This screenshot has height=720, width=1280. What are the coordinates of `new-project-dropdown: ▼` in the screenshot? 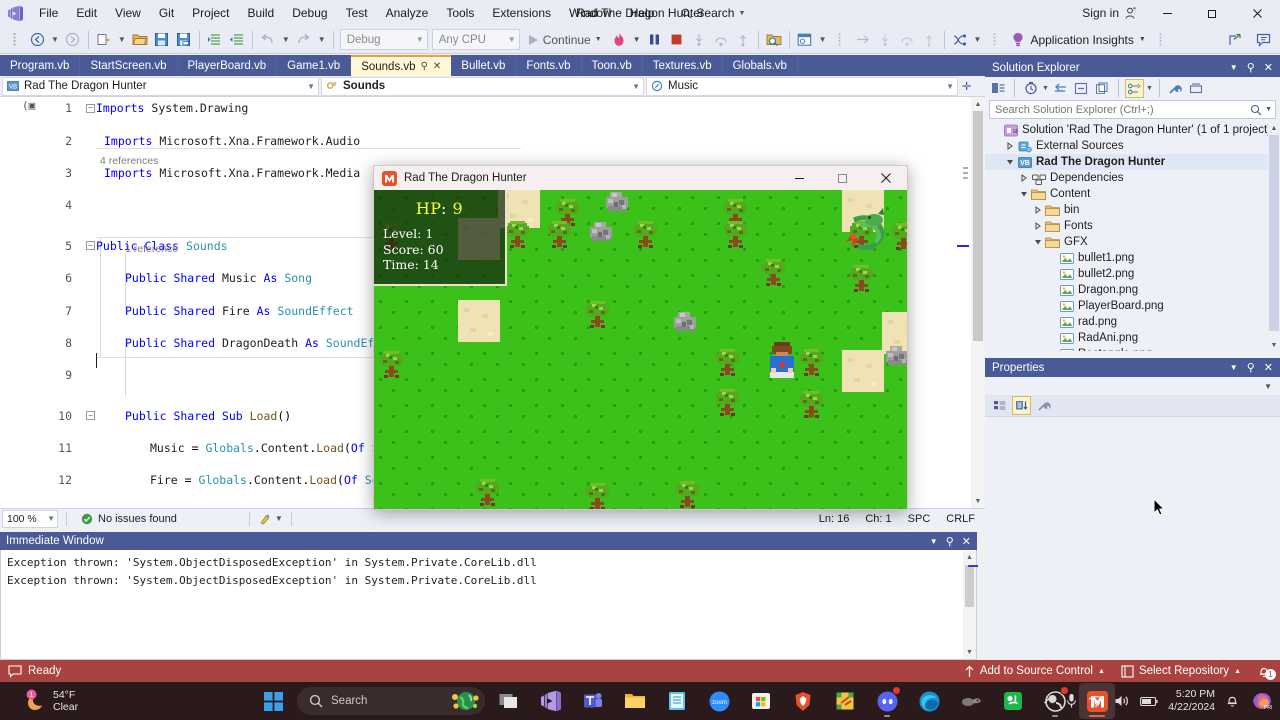 It's located at (122, 39).